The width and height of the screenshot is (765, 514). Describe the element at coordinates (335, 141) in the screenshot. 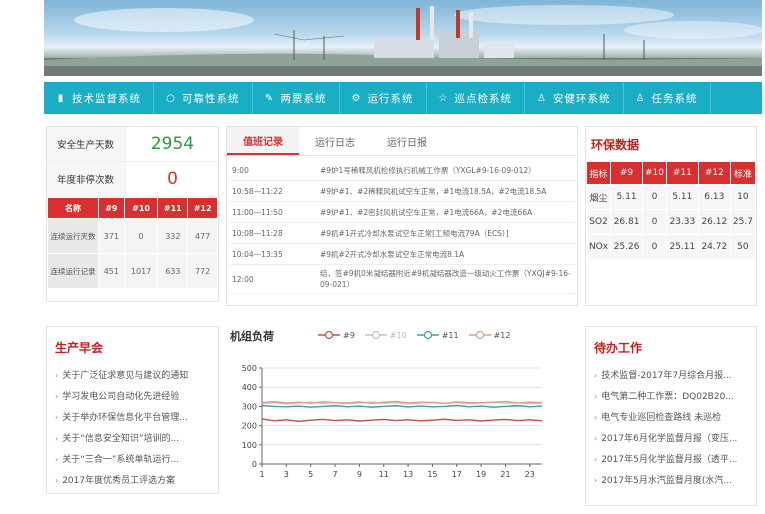

I see `tab-operation-log: 运行日志` at that location.